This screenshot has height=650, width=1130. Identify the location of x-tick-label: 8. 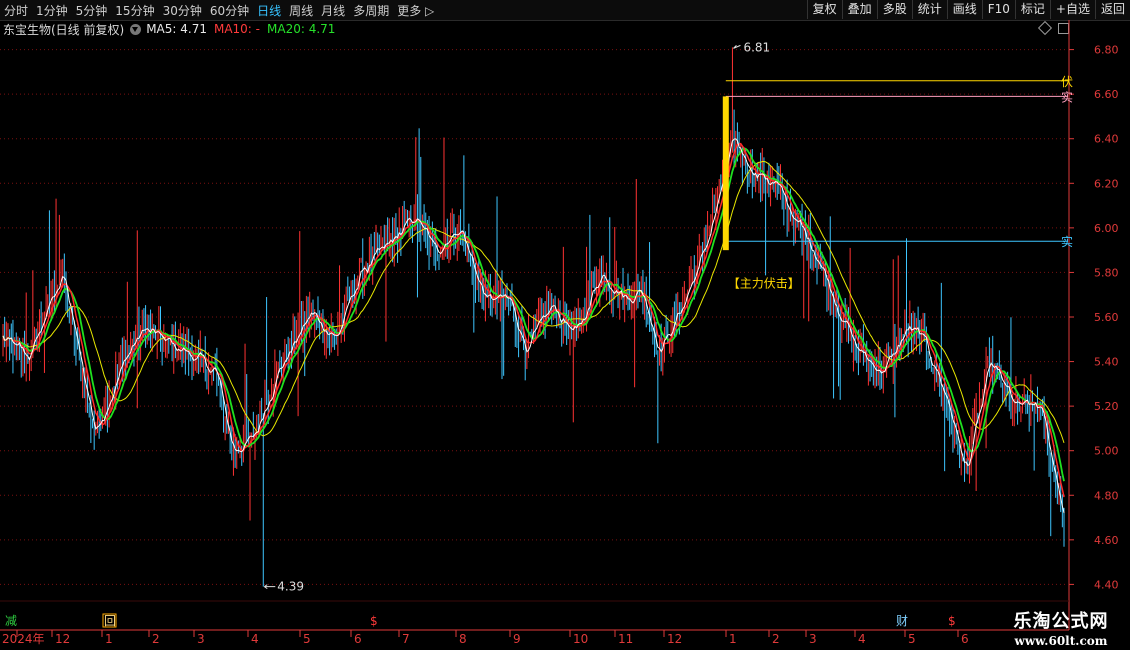
(463, 639).